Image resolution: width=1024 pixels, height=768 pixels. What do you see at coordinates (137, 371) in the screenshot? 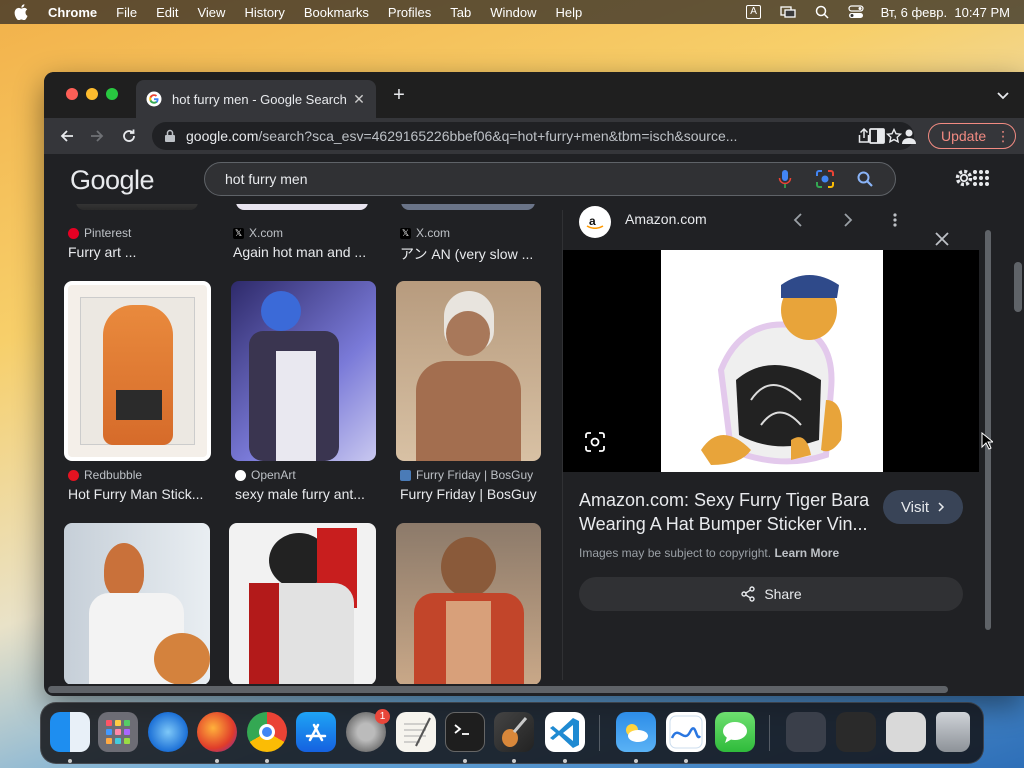
I see `result-thumbnail-tiger-sticker` at bounding box center [137, 371].